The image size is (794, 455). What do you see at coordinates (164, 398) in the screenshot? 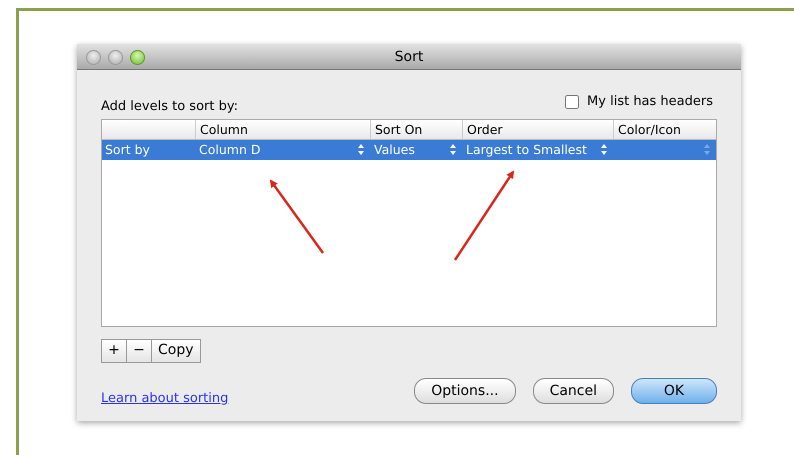
I see `help-link: Learn about sorting` at bounding box center [164, 398].